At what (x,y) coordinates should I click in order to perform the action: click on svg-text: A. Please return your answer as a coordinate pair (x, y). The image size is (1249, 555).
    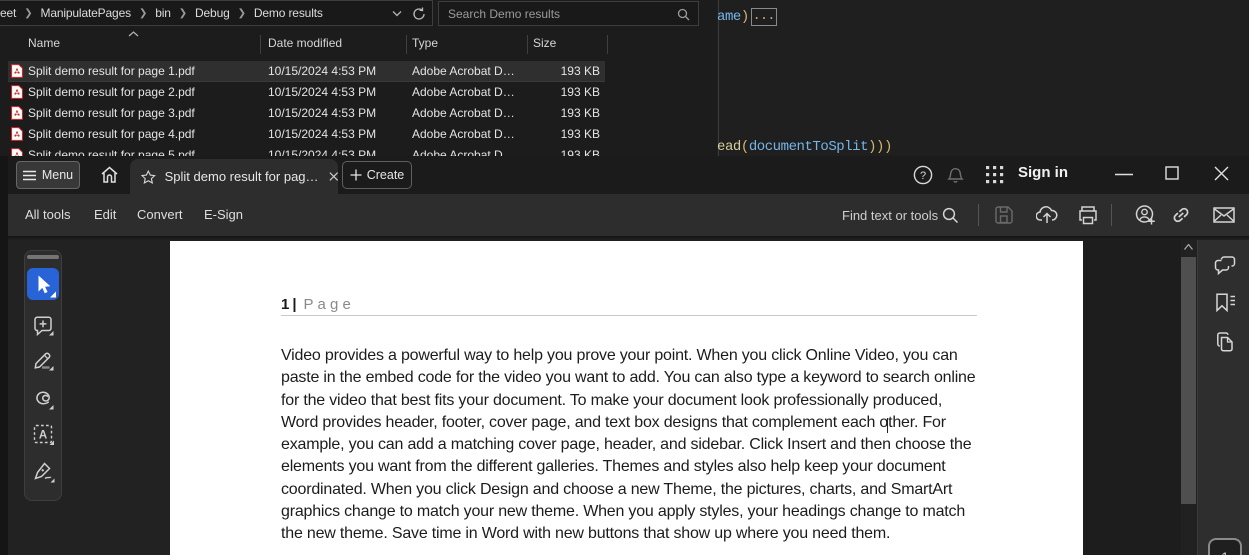
    Looking at the image, I should click on (43, 436).